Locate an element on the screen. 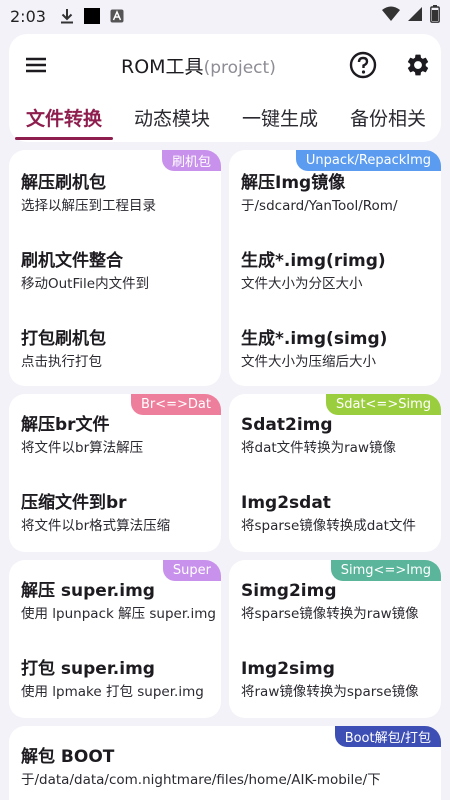  item-title: Img2simg is located at coordinates (288, 669).